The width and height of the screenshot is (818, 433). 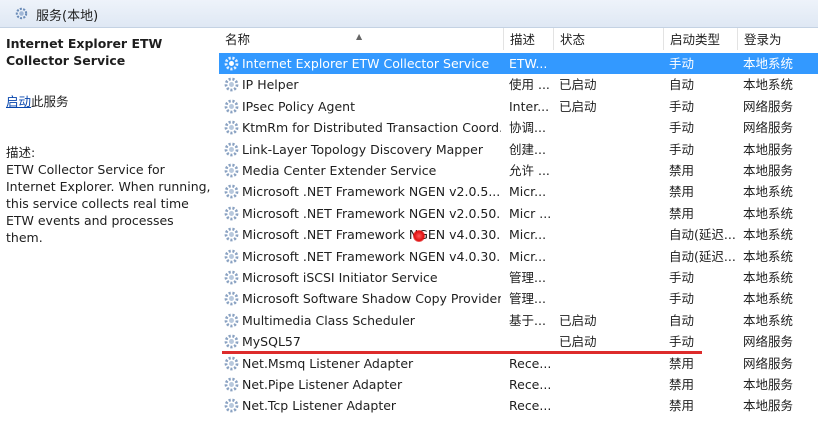 I want to click on service-name: MySQL57, so click(x=271, y=342).